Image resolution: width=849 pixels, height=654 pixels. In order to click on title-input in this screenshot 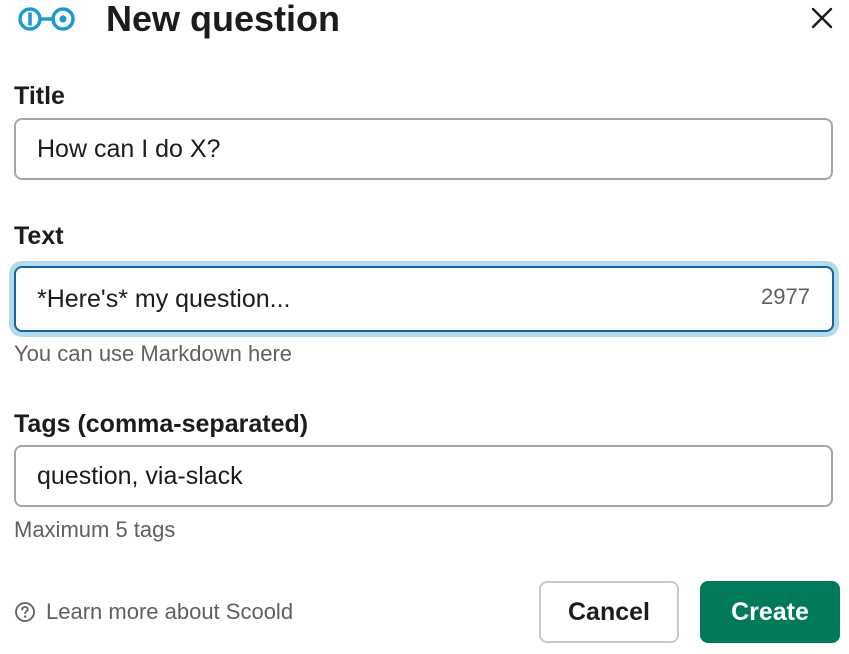, I will do `click(423, 149)`.